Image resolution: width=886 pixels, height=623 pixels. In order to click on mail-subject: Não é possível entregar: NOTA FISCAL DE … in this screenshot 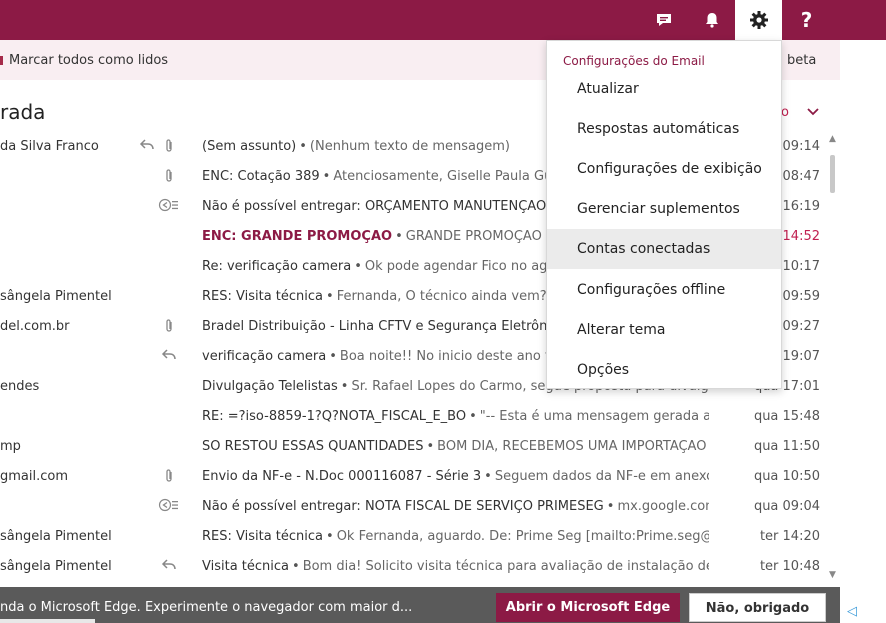, I will do `click(403, 506)`.